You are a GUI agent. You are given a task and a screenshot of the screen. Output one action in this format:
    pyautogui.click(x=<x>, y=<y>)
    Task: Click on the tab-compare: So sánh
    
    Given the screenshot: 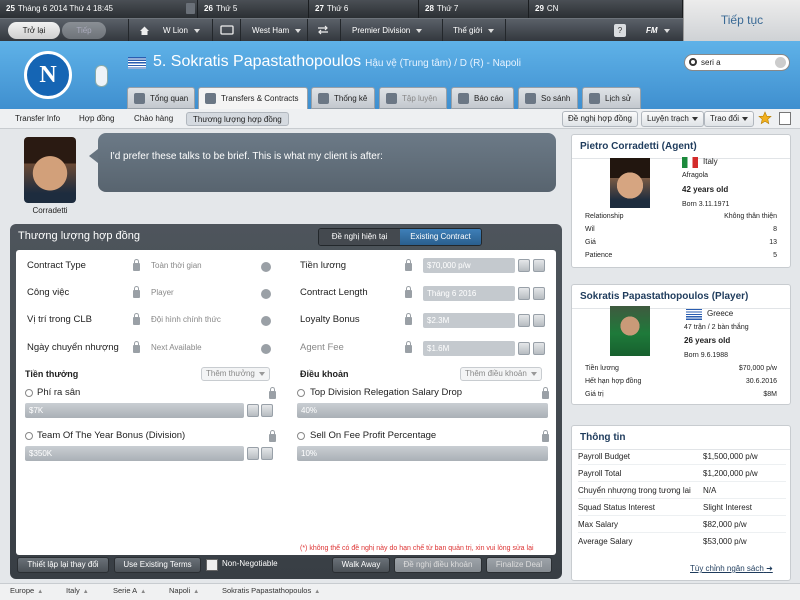 What is the action you would take?
    pyautogui.click(x=548, y=98)
    